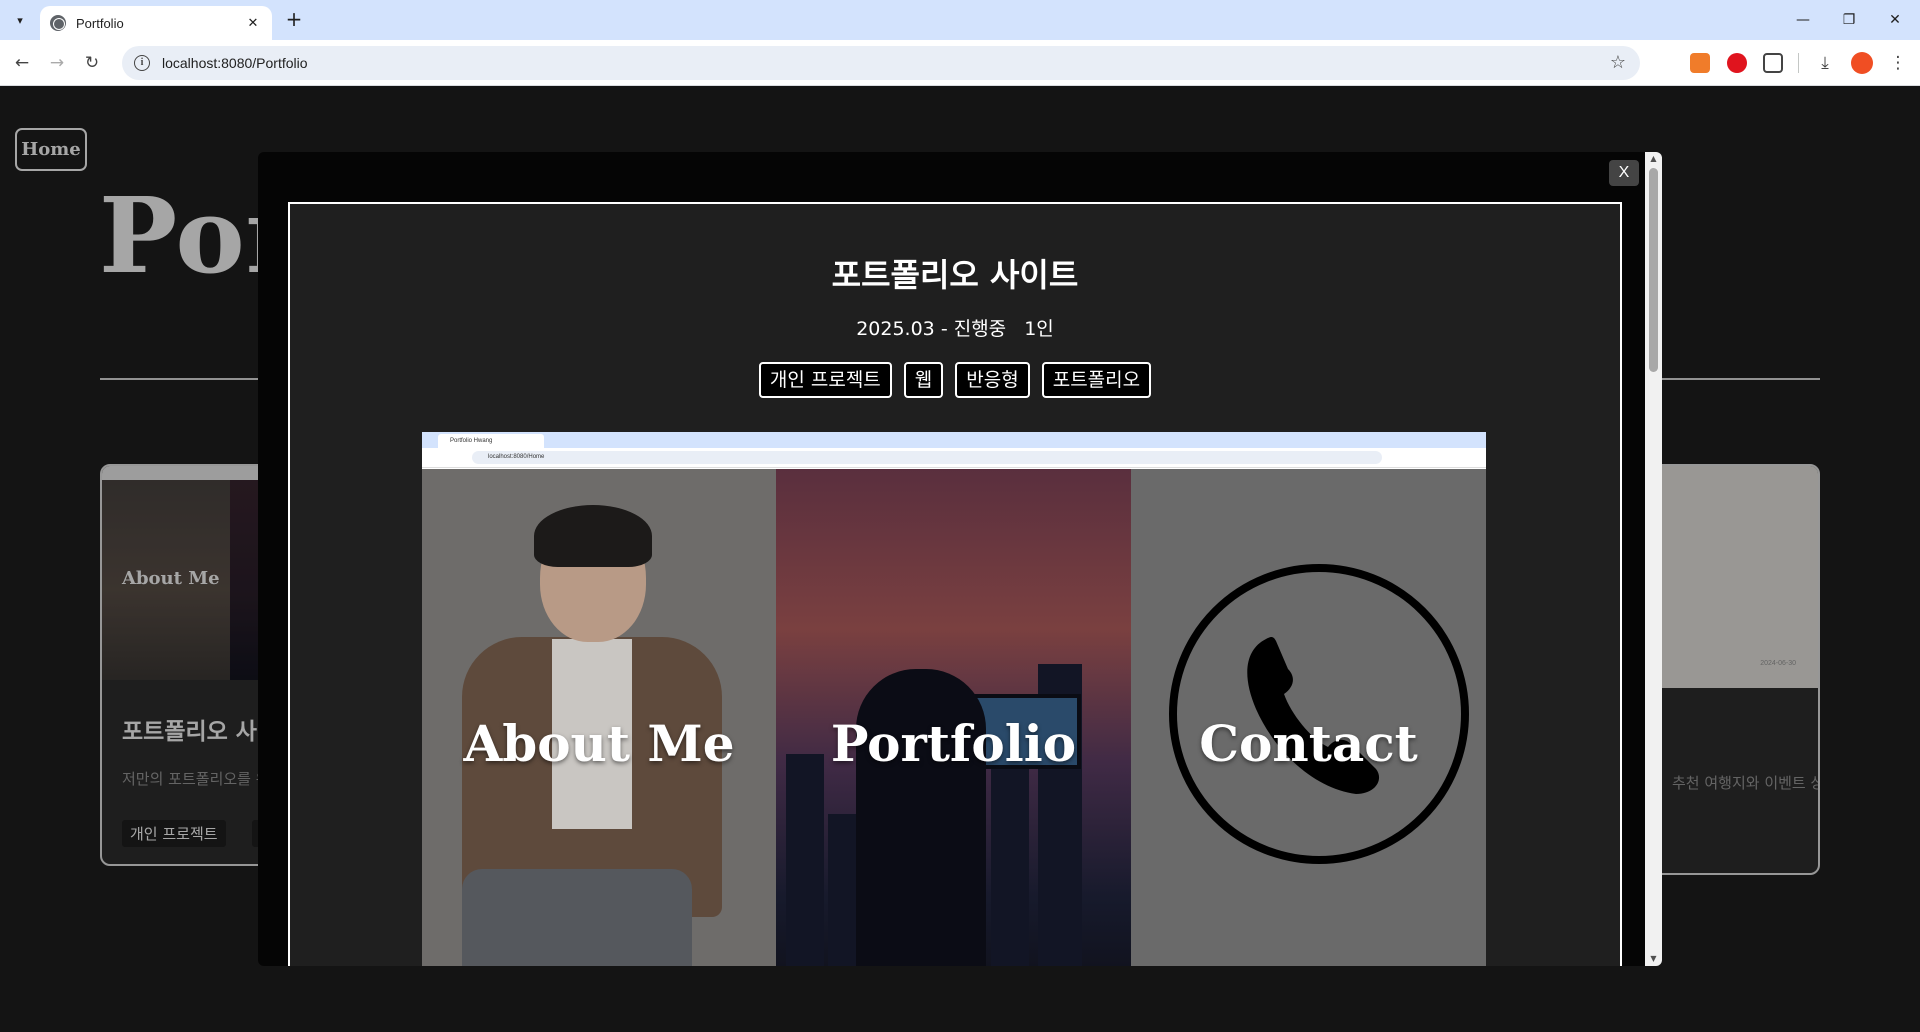 This screenshot has width=1920, height=1032. Describe the element at coordinates (953, 743) in the screenshot. I see `preview-panel-label: Portfolio` at that location.